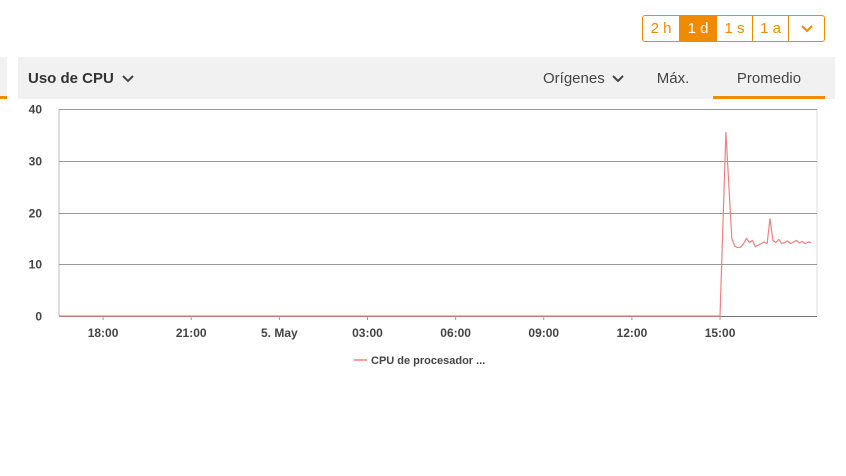  I want to click on y-tick-label: 20, so click(36, 214).